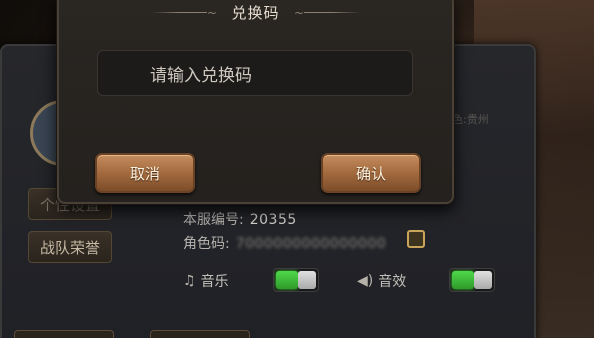  Describe the element at coordinates (255, 13) in the screenshot. I see `dialog-title: 兑换码` at that location.